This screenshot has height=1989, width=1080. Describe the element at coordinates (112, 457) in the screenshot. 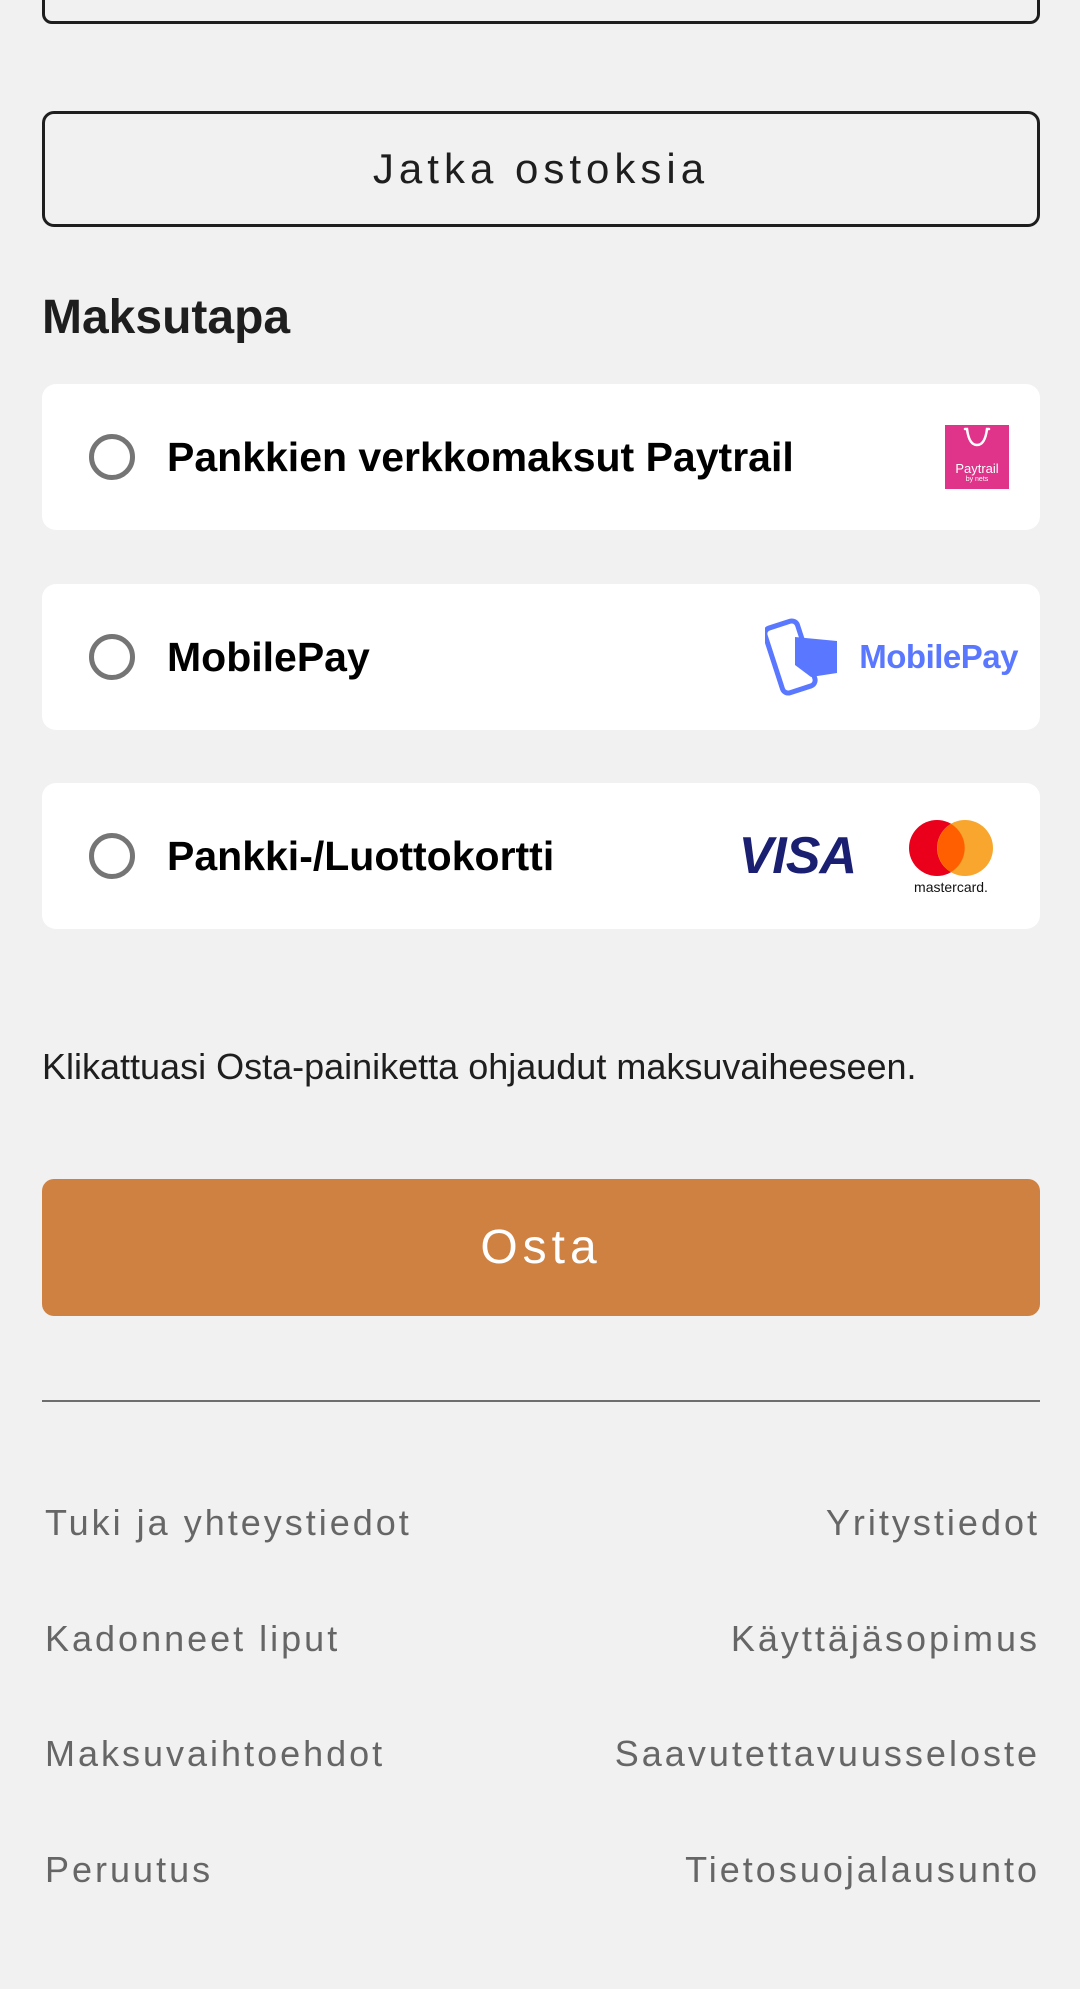

I see `radio-paytrail` at that location.